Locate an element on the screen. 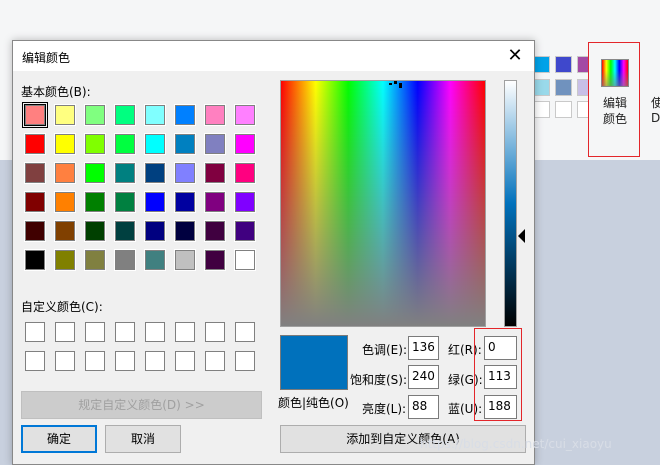  luminosity-arrow-icon is located at coordinates (521, 236).